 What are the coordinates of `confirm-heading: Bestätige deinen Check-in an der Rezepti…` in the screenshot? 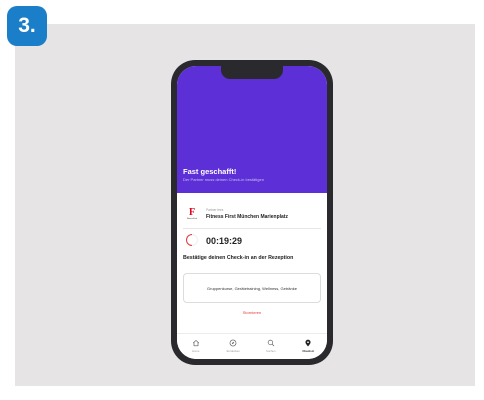 It's located at (238, 258).